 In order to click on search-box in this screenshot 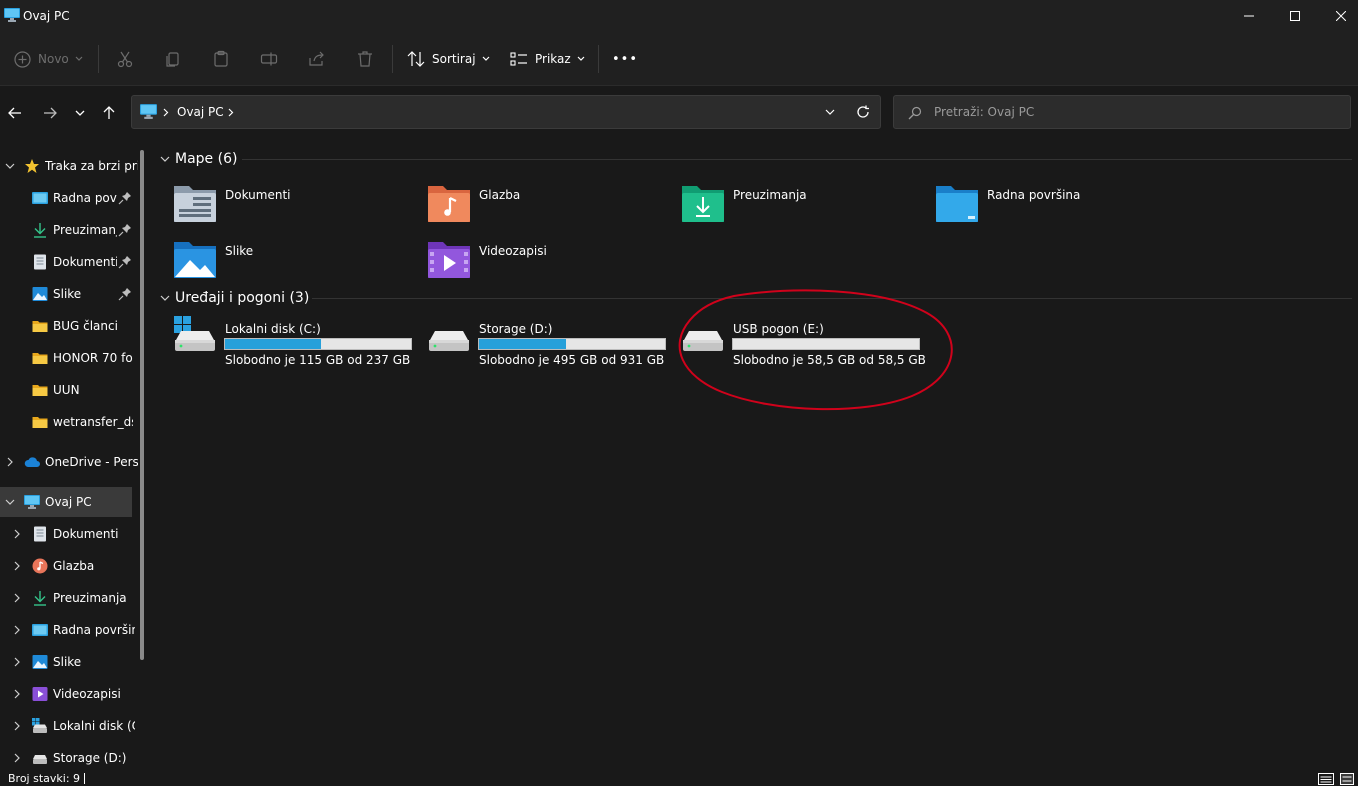, I will do `click(1122, 112)`.